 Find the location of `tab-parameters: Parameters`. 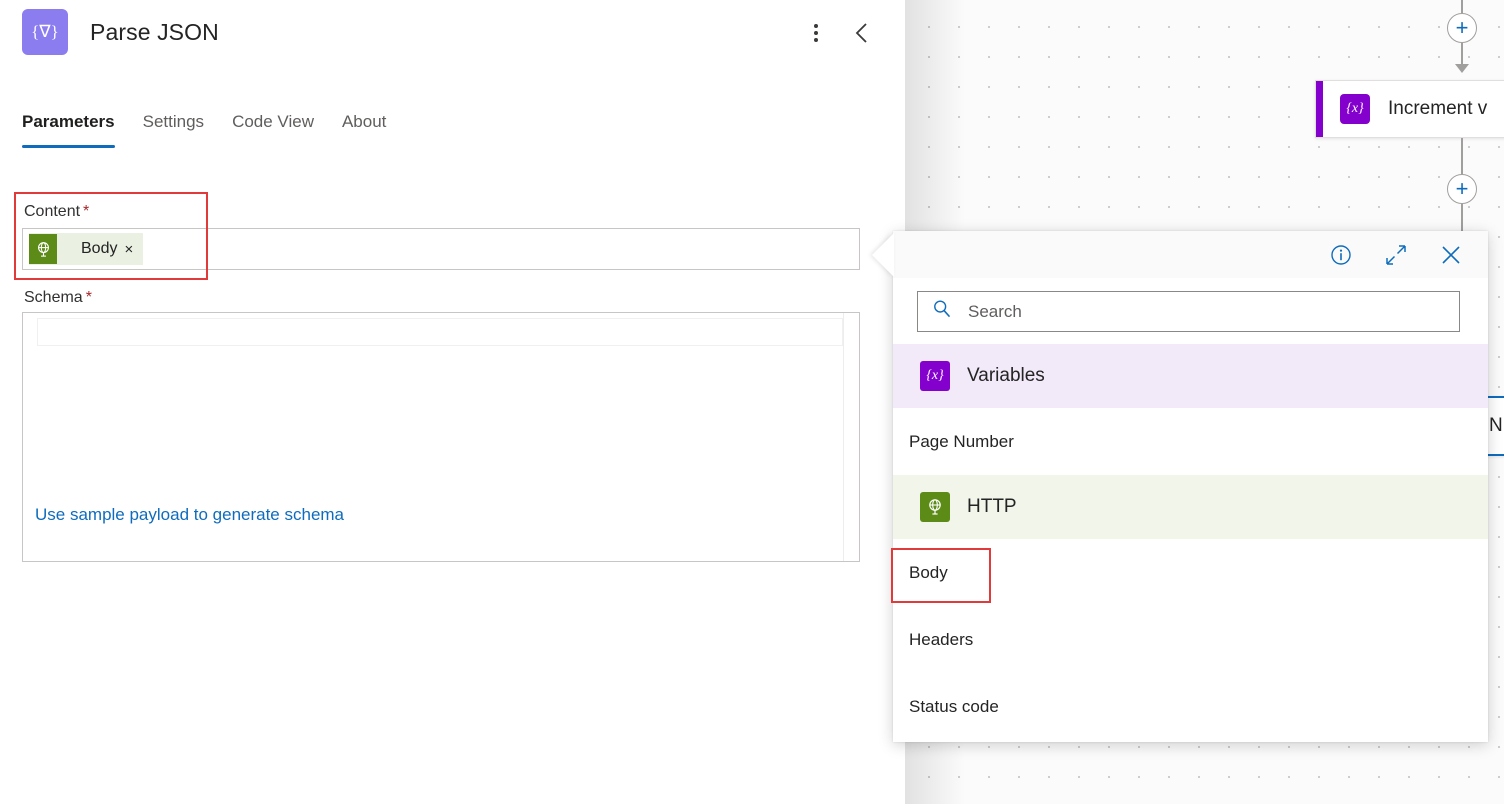

tab-parameters: Parameters is located at coordinates (75, 130).